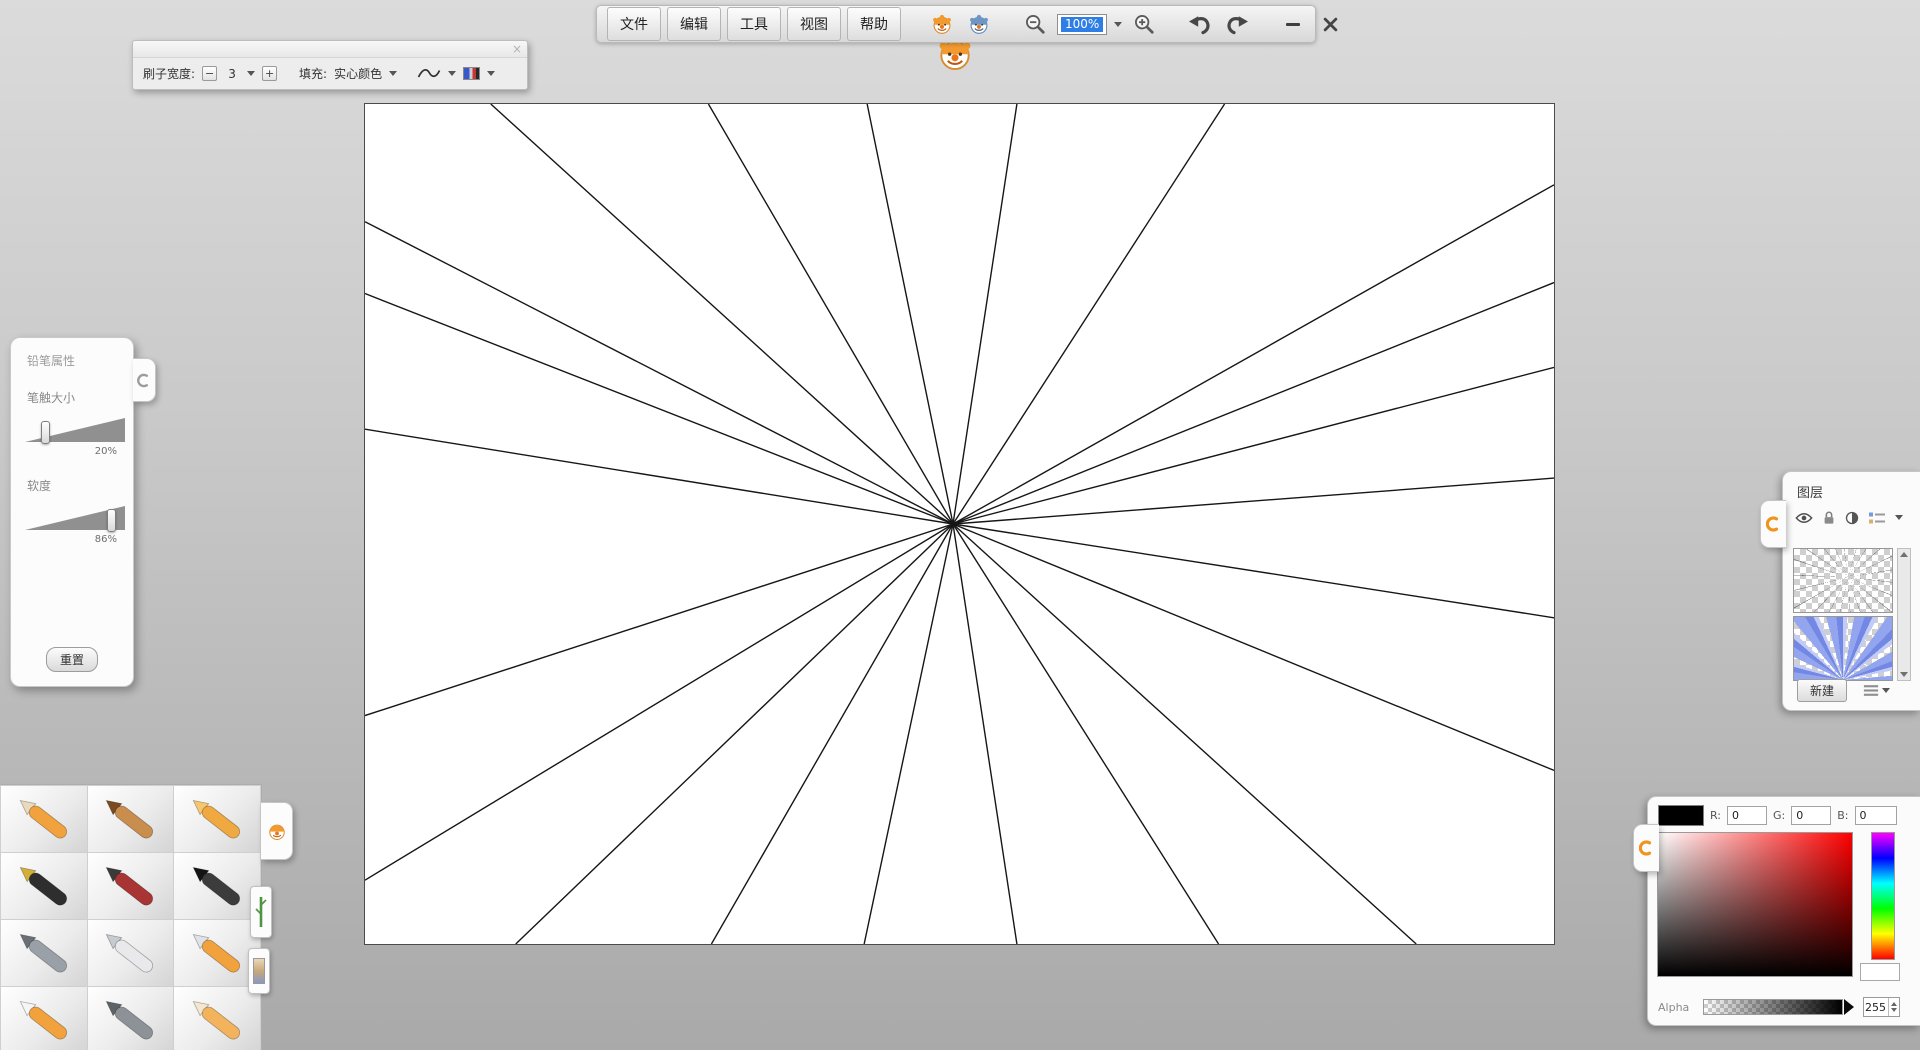 This screenshot has width=1920, height=1050. Describe the element at coordinates (44, 886) in the screenshot. I see `brush-fountain-pen` at that location.